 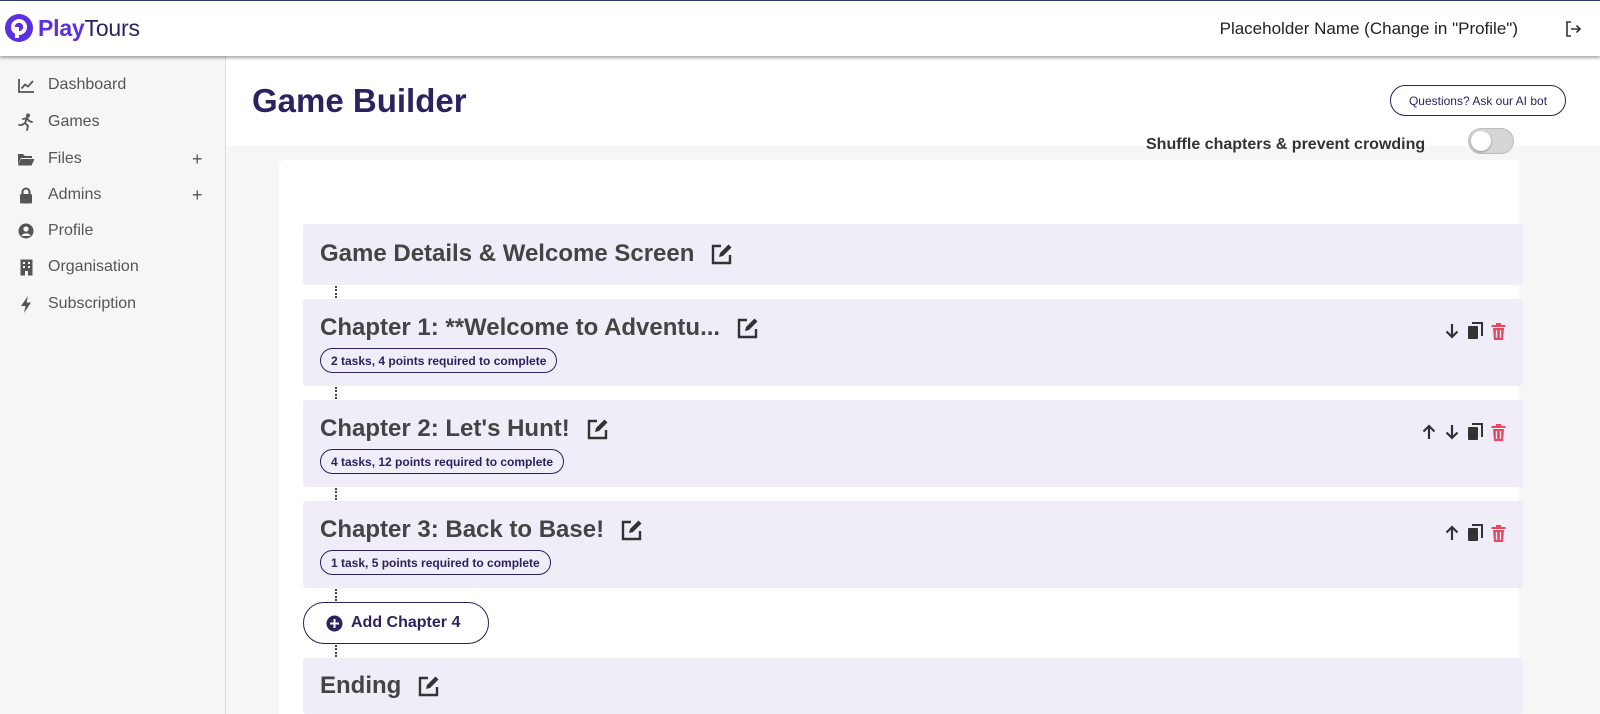 What do you see at coordinates (74, 121) in the screenshot?
I see `sidebar-item-label: Games` at bounding box center [74, 121].